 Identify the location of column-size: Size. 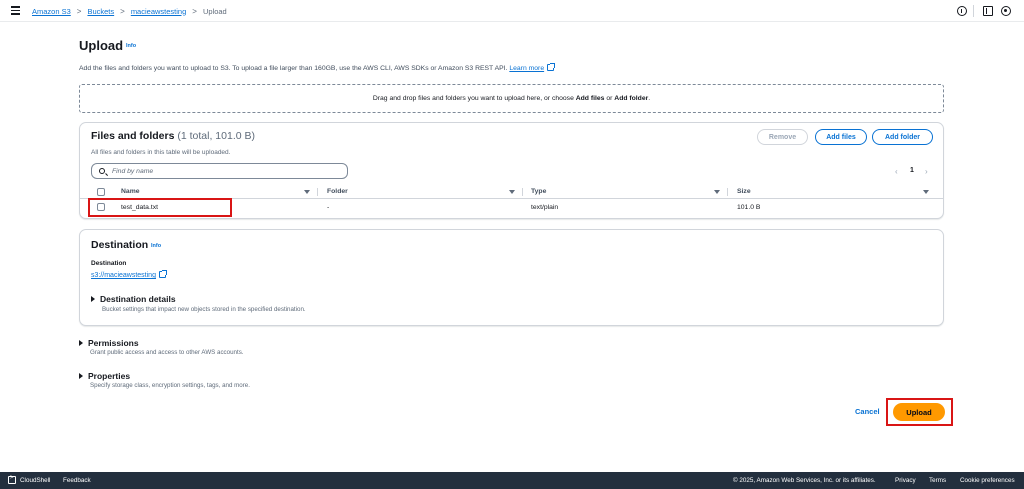
(744, 191).